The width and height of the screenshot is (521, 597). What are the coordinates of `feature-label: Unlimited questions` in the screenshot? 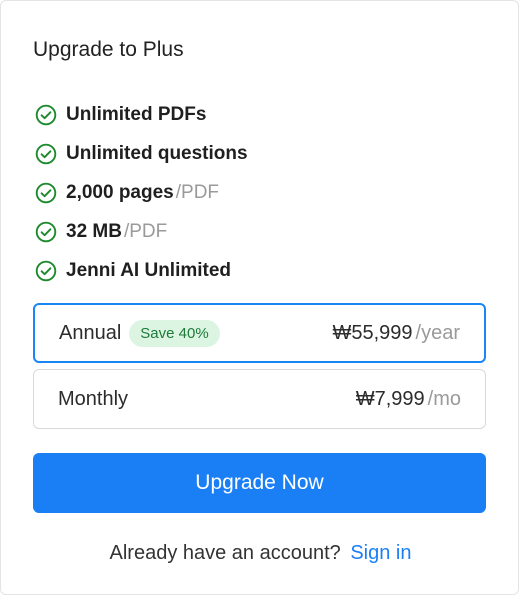 It's located at (157, 153).